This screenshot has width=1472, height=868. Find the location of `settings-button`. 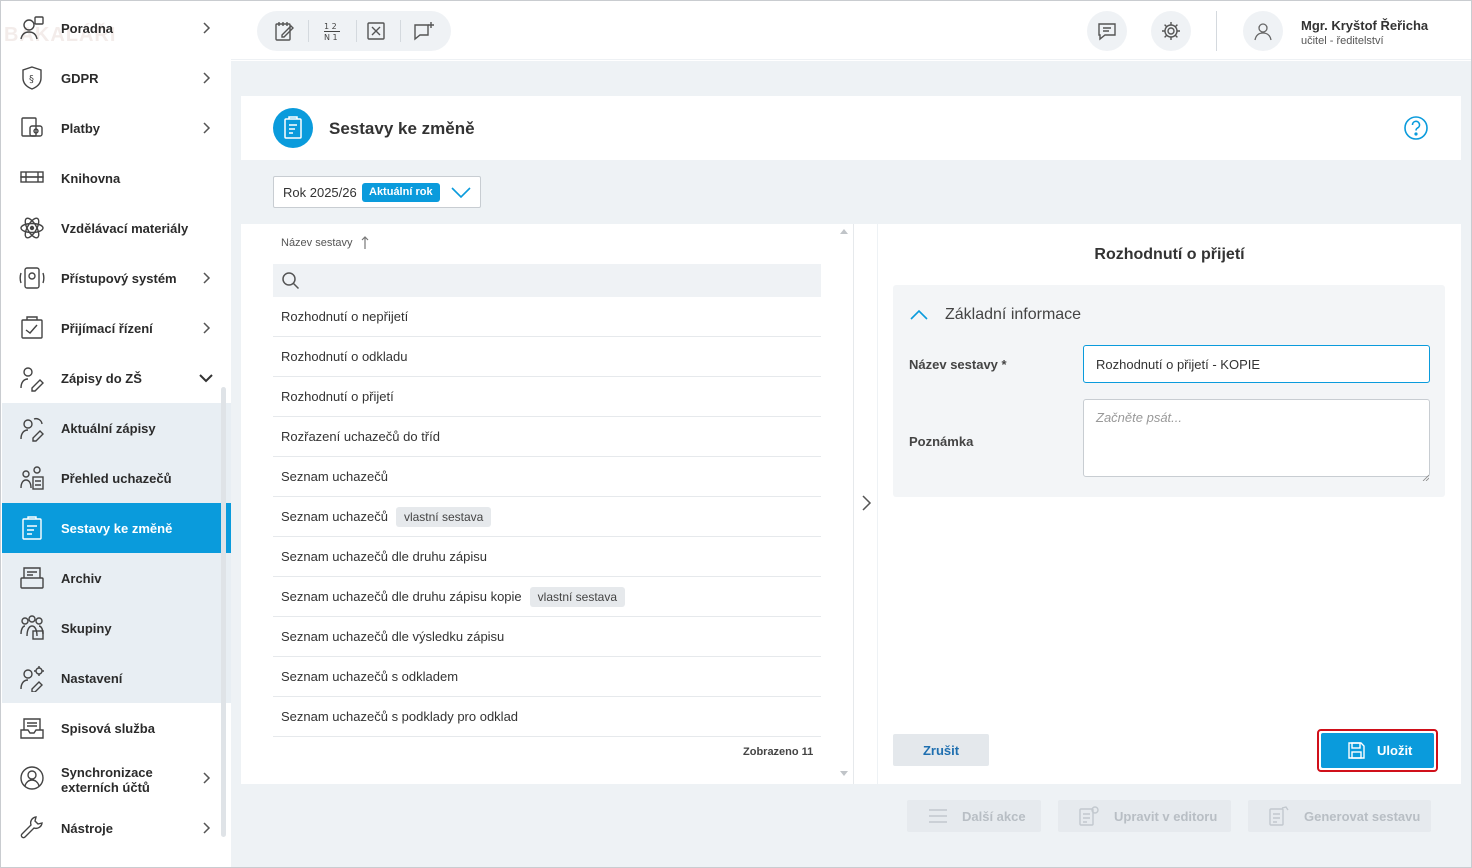

settings-button is located at coordinates (1171, 31).